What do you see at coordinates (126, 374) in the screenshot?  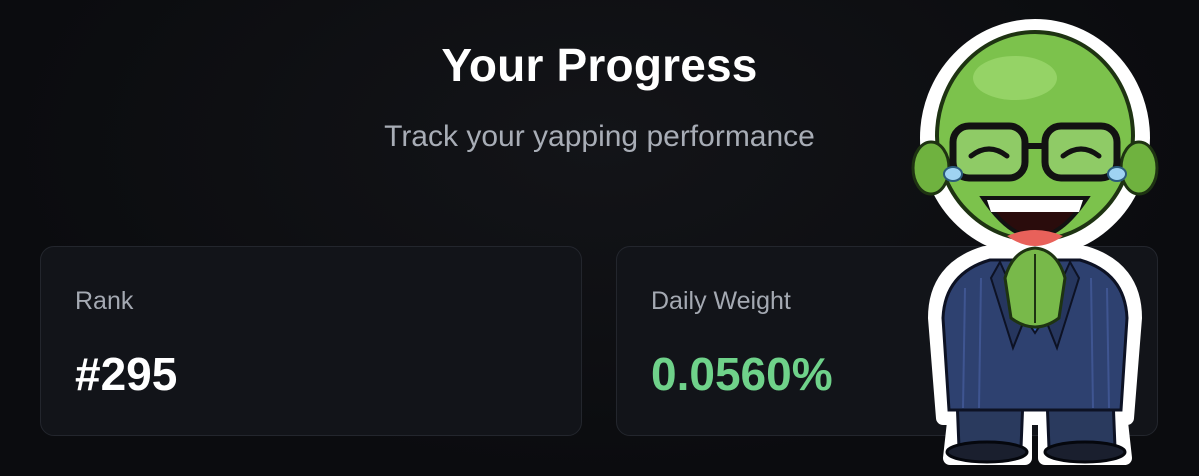 I see `rank-value: #295` at bounding box center [126, 374].